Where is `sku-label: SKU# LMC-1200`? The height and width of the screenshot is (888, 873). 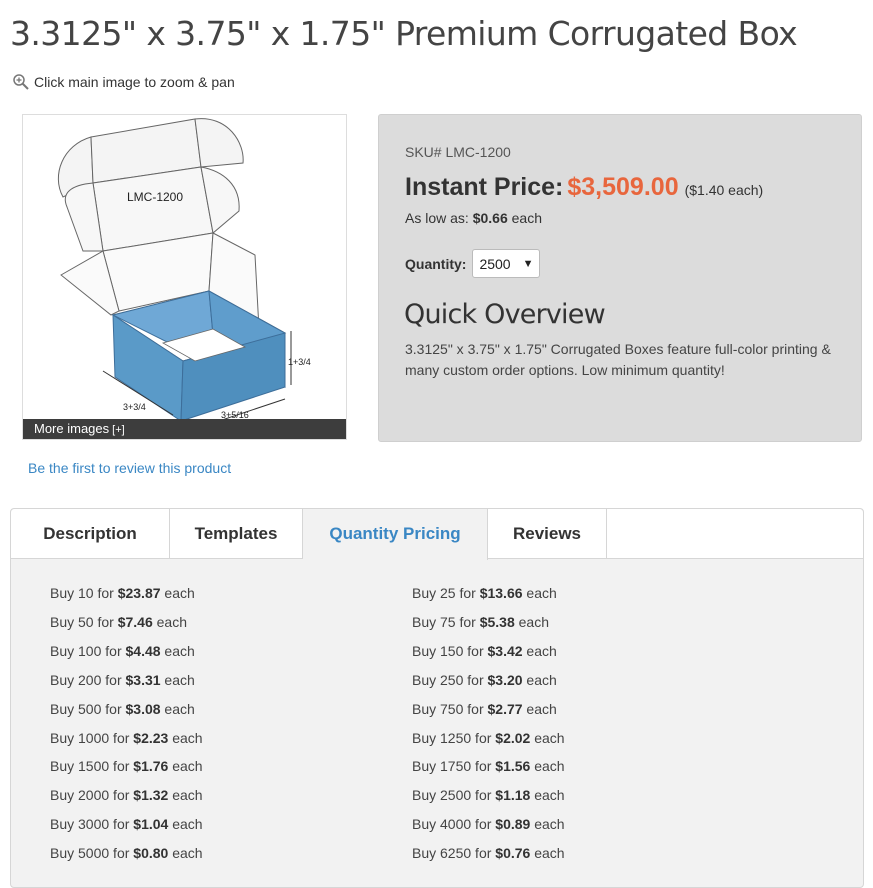 sku-label: SKU# LMC-1200 is located at coordinates (458, 152).